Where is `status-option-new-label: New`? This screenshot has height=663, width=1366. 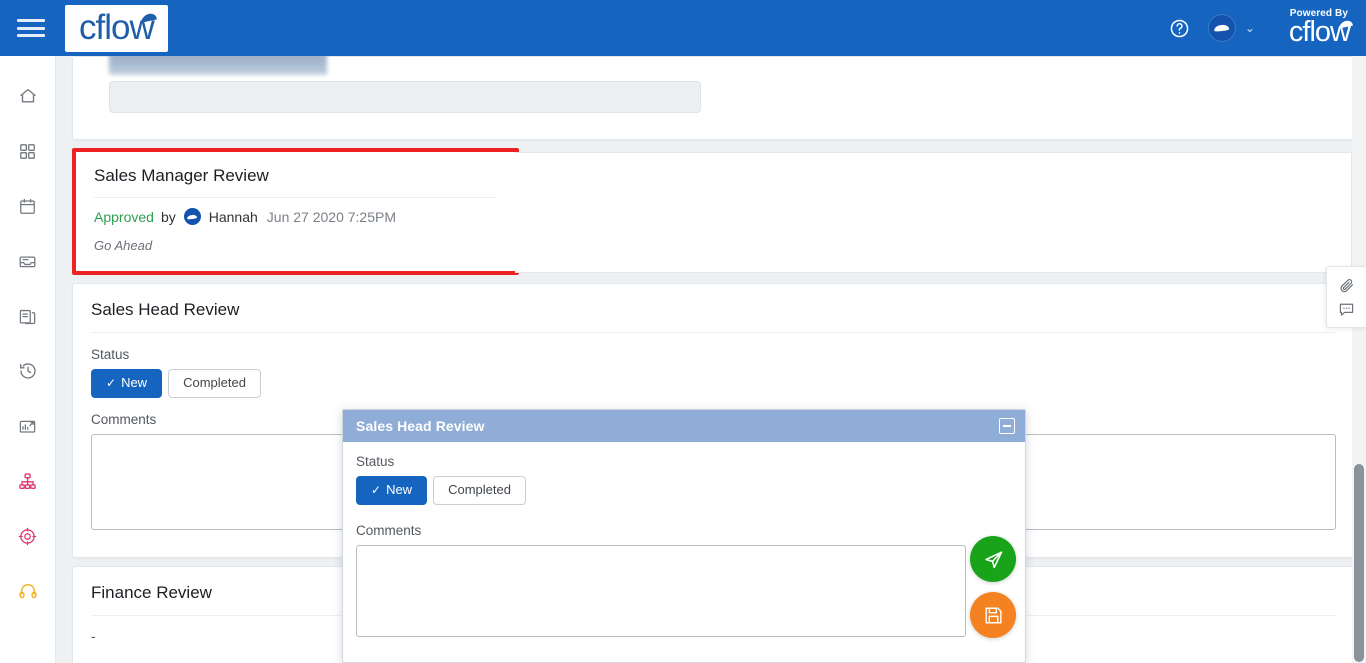 status-option-new-label: New is located at coordinates (134, 382).